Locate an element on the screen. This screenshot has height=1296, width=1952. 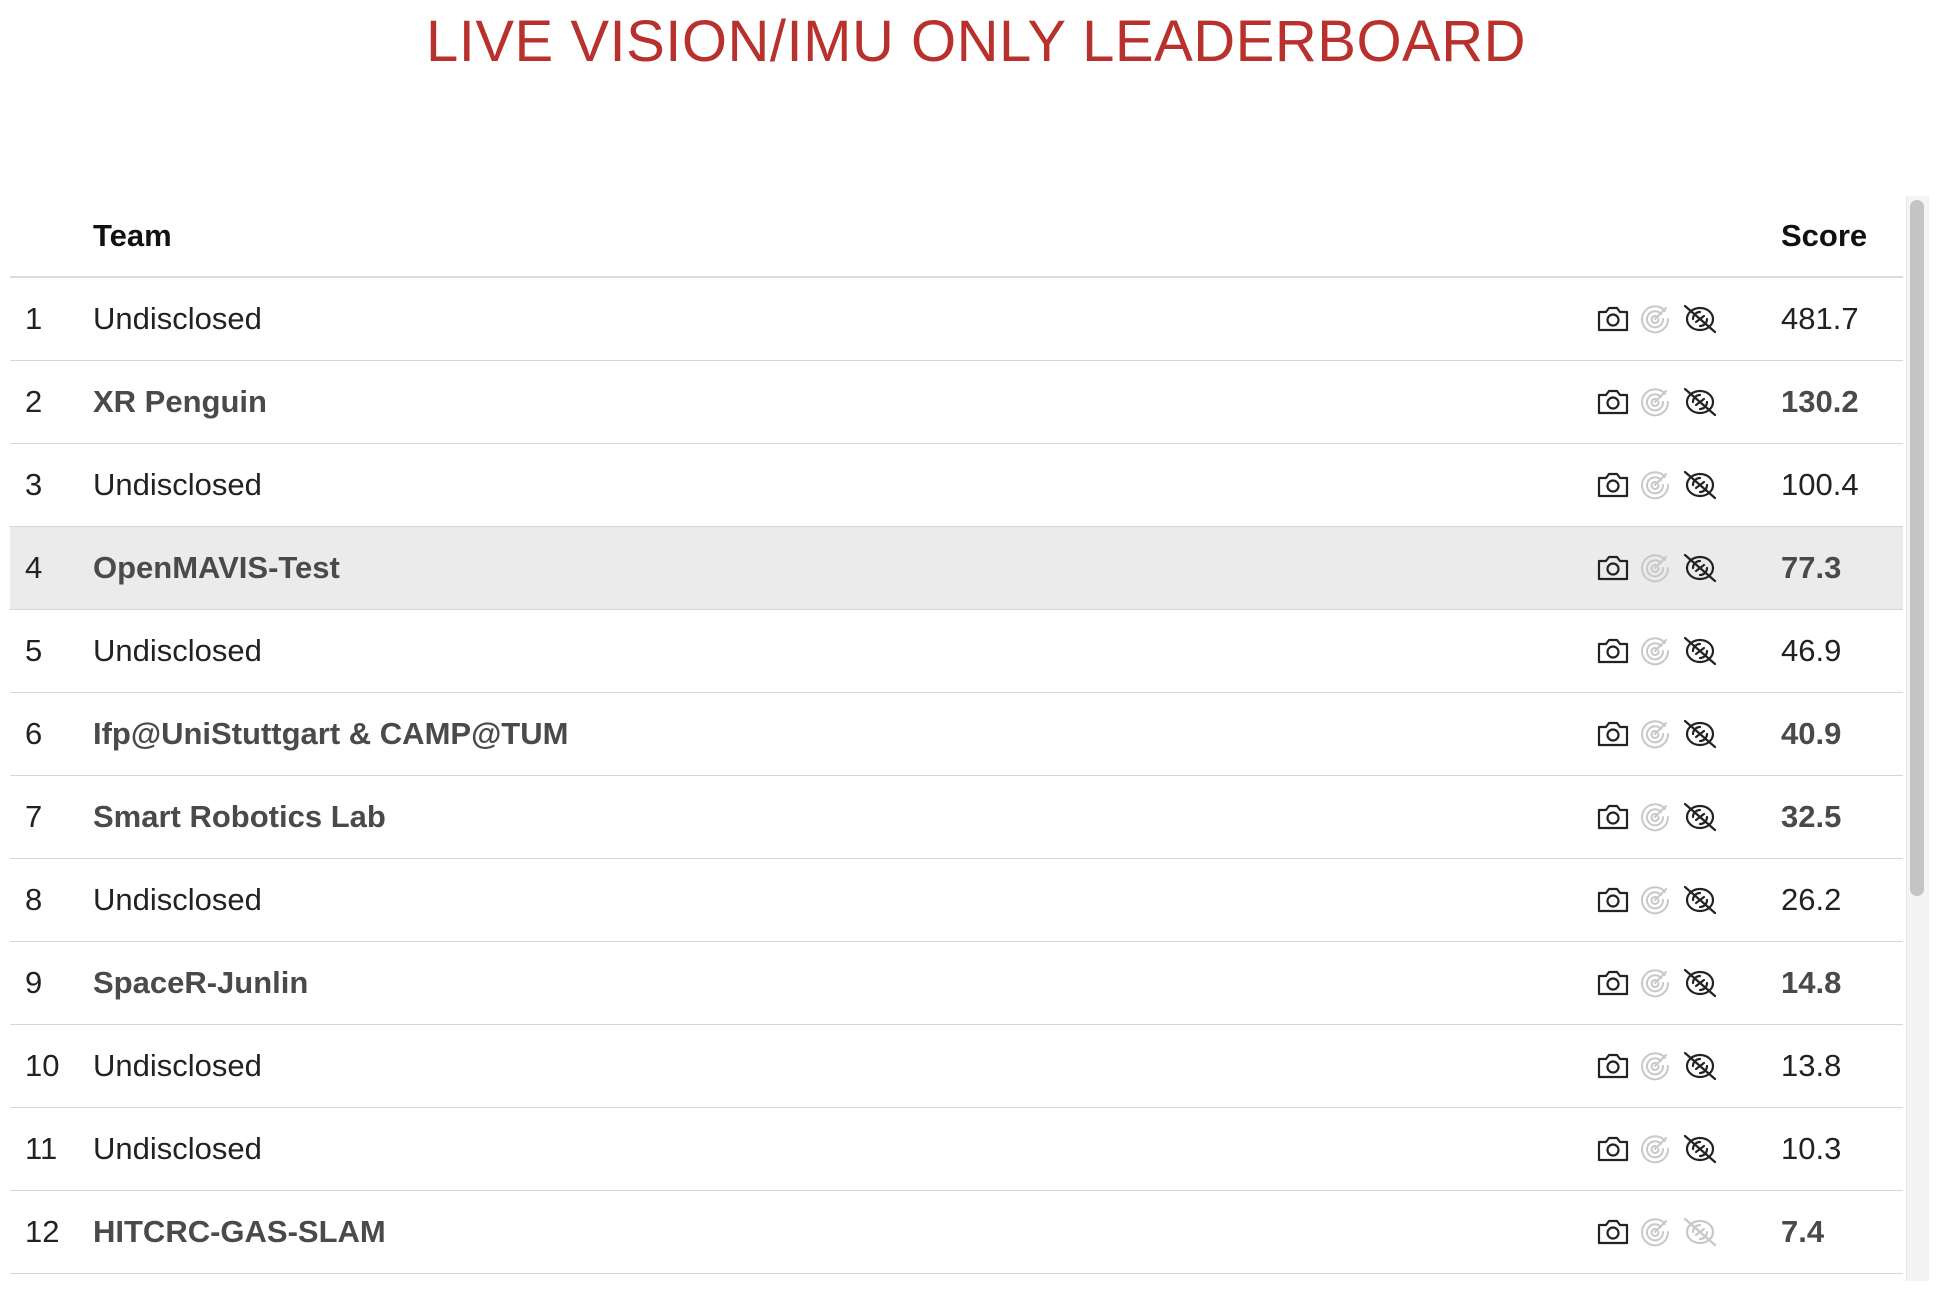
score-cell: 130.2 is located at coordinates (1823, 402).